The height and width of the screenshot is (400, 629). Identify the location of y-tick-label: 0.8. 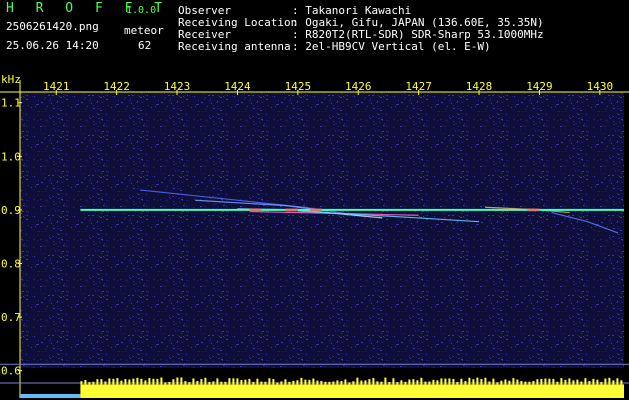
(11, 263).